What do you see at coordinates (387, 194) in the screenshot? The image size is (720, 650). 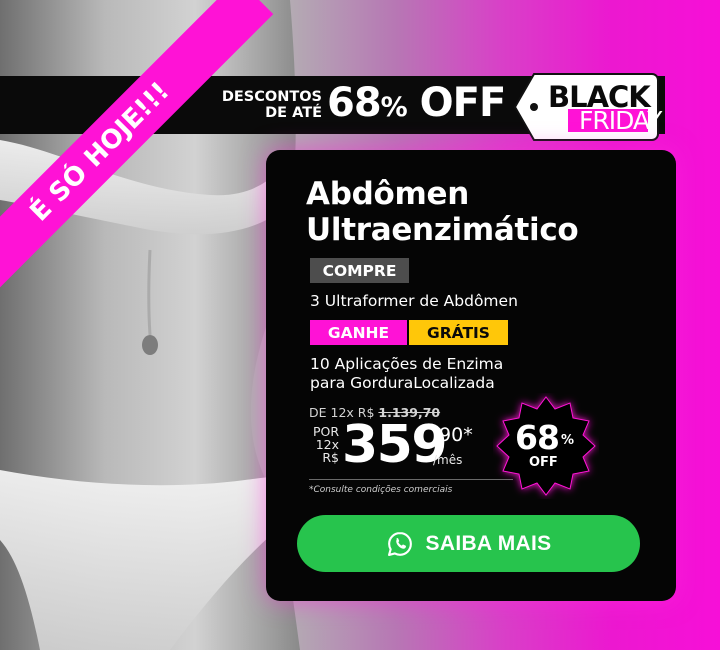 I see `offer-title-line1: Abdômen` at bounding box center [387, 194].